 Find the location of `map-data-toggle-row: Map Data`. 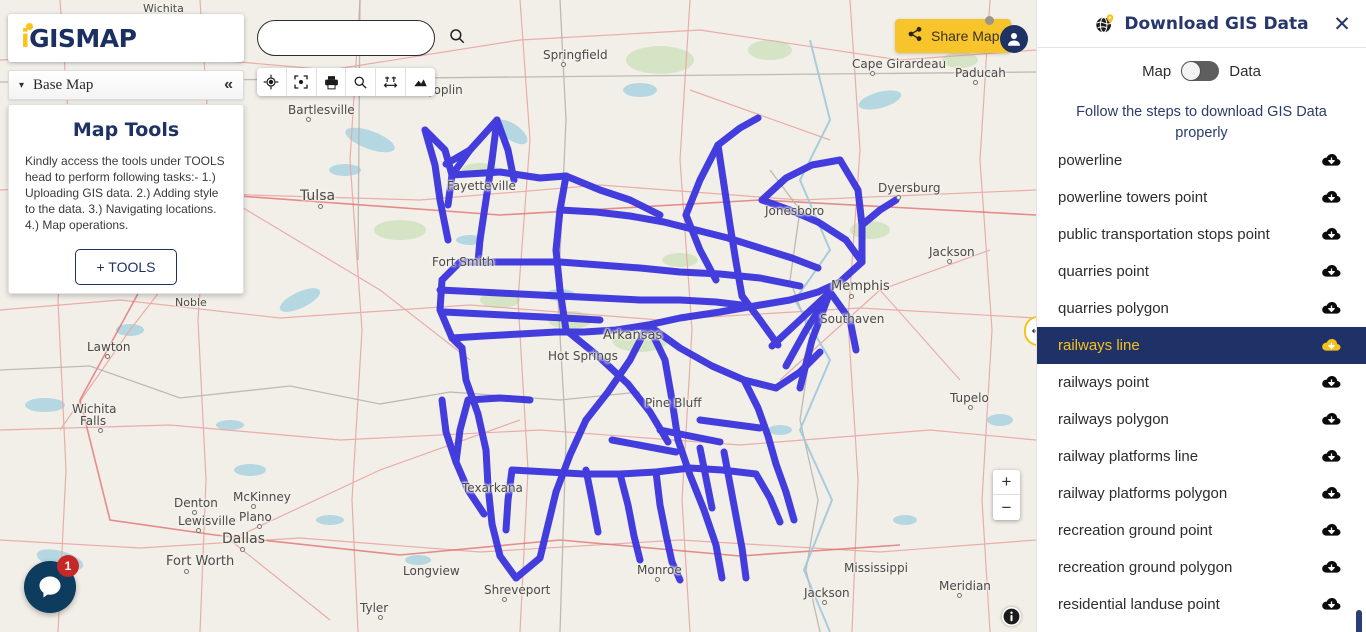

map-data-toggle-row: Map Data is located at coordinates (1201, 71).